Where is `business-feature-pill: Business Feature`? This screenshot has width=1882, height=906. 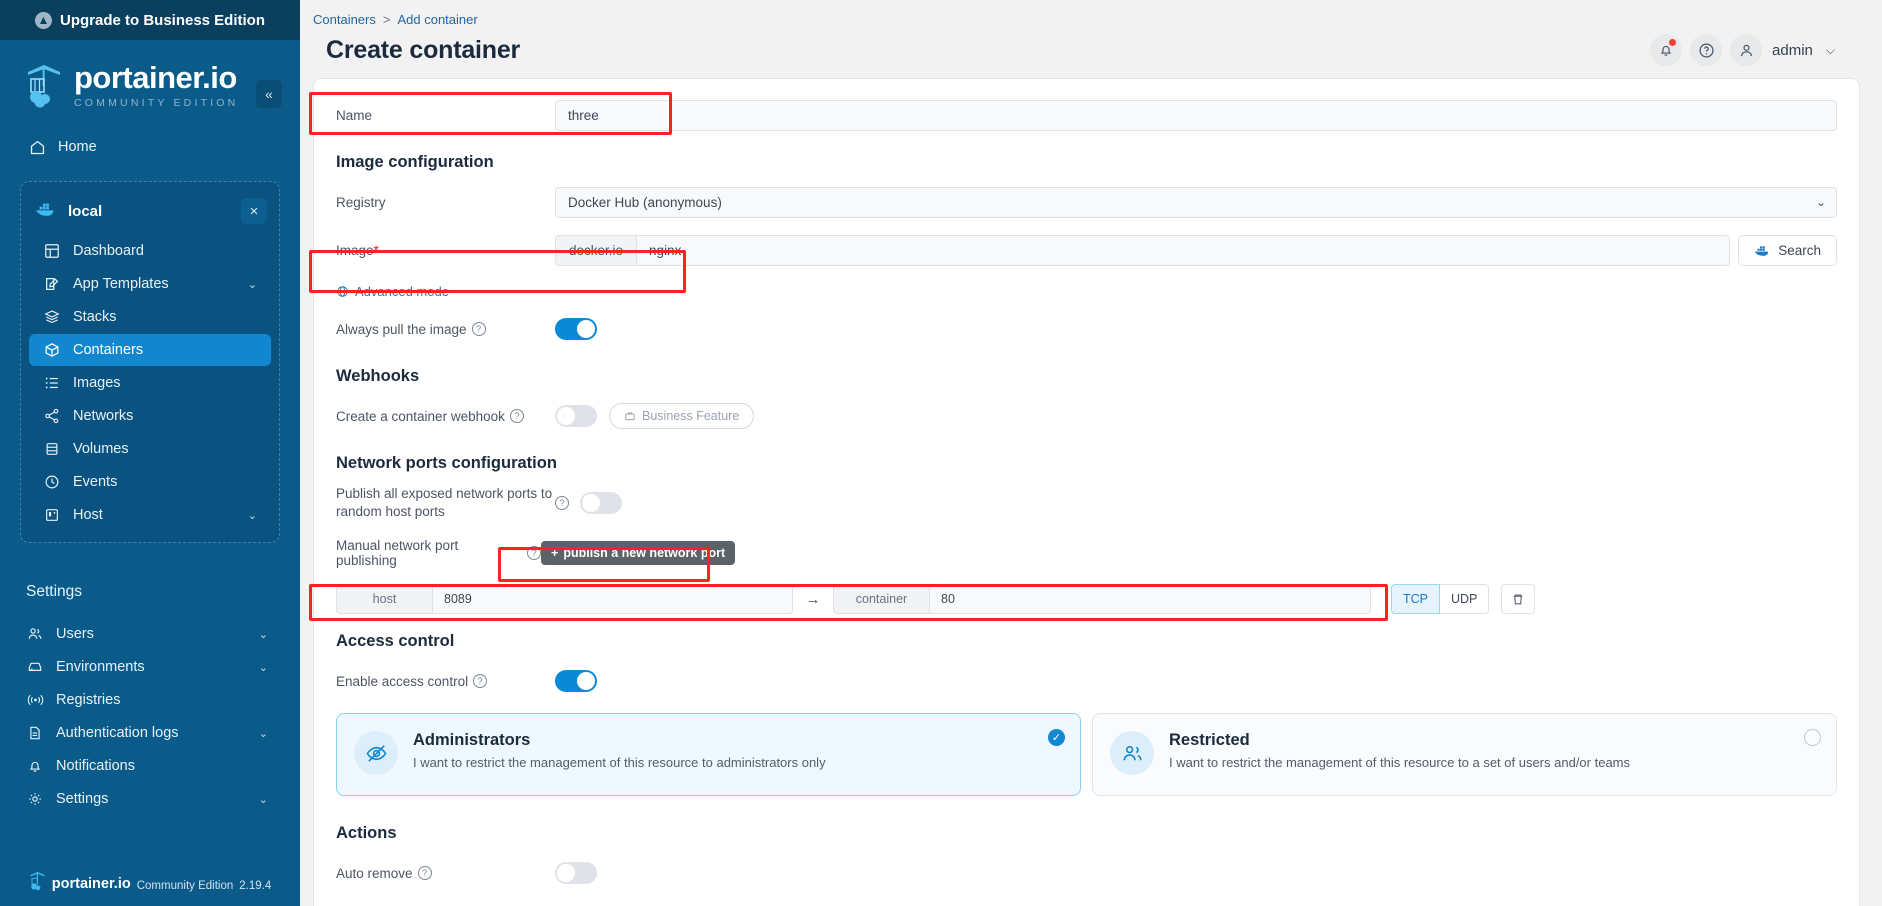
business-feature-pill: Business Feature is located at coordinates (682, 416).